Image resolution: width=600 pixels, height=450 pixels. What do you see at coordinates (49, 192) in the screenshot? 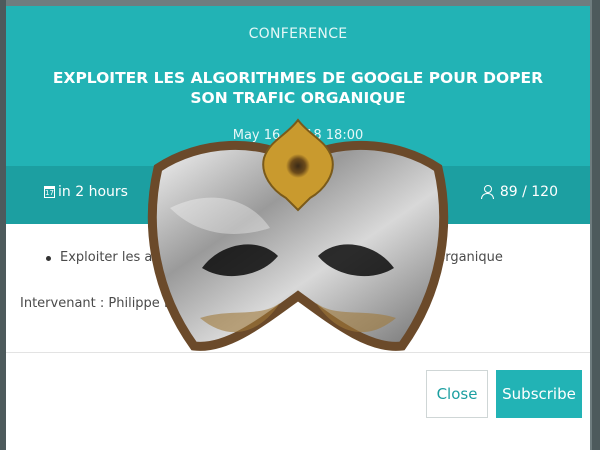
I see `calendar-icon: 17` at bounding box center [49, 192].